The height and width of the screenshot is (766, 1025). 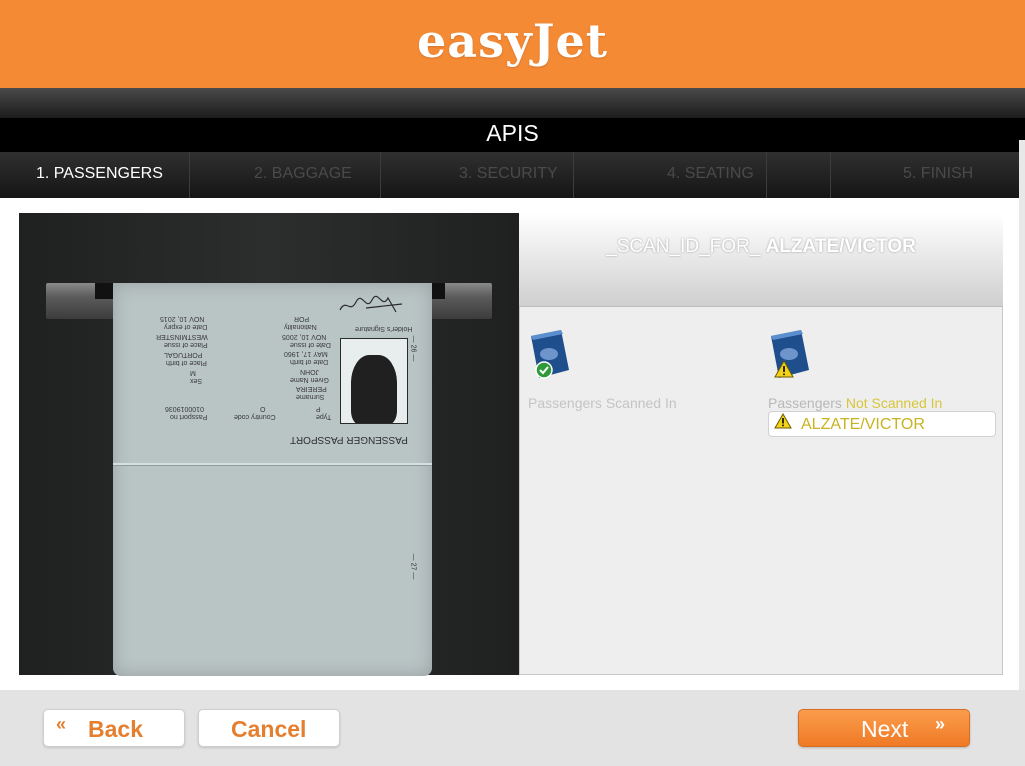 What do you see at coordinates (182, 318) in the screenshot?
I see `pp-value: NOV 10, 2015` at bounding box center [182, 318].